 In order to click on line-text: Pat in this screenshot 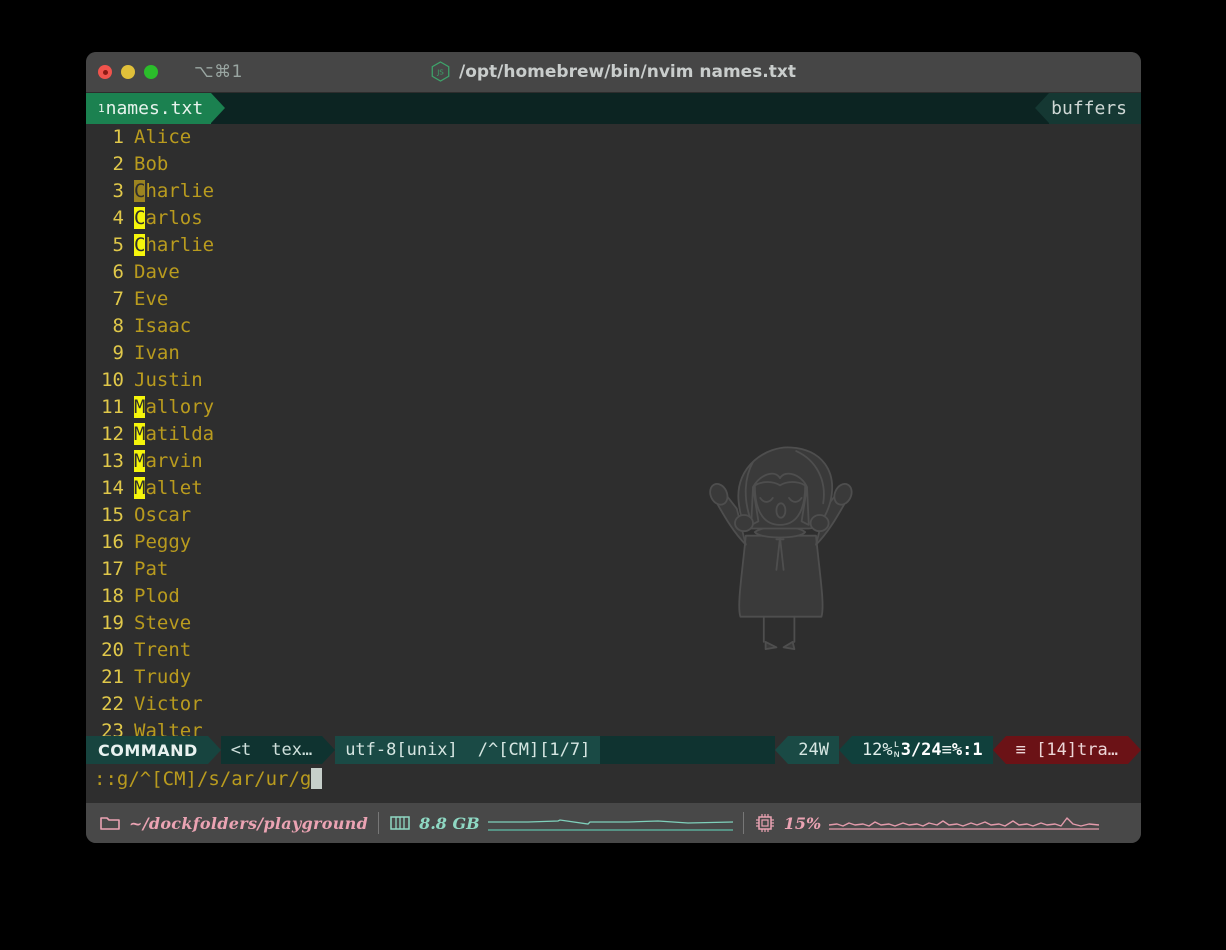, I will do `click(151, 569)`.